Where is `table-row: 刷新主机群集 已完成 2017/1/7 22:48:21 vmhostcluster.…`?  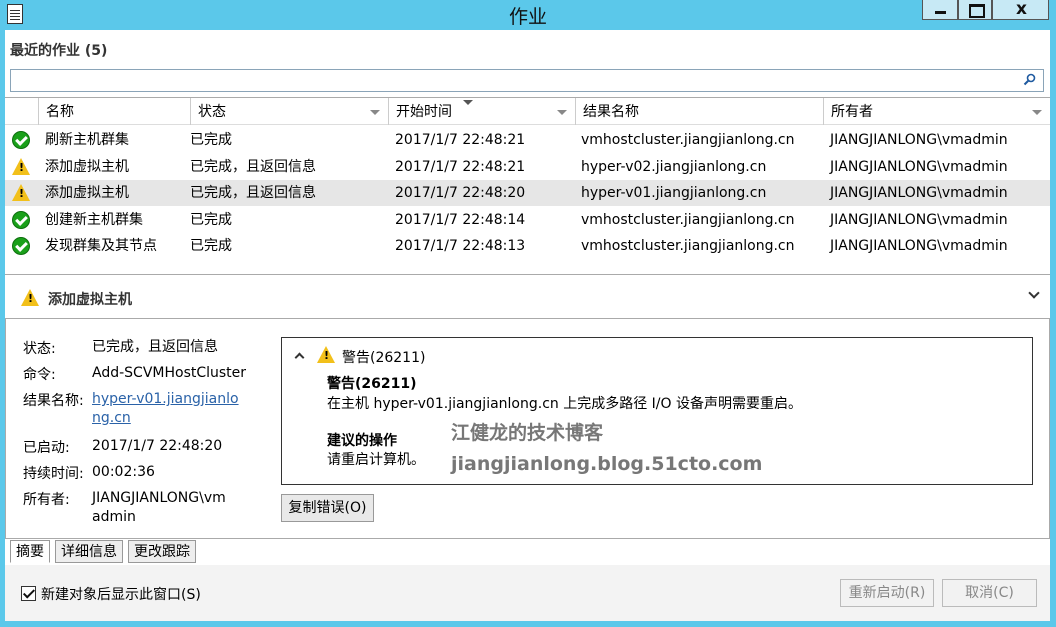
table-row: 刷新主机群集 已完成 2017/1/7 22:48:21 vmhostcluster.… is located at coordinates (527, 140).